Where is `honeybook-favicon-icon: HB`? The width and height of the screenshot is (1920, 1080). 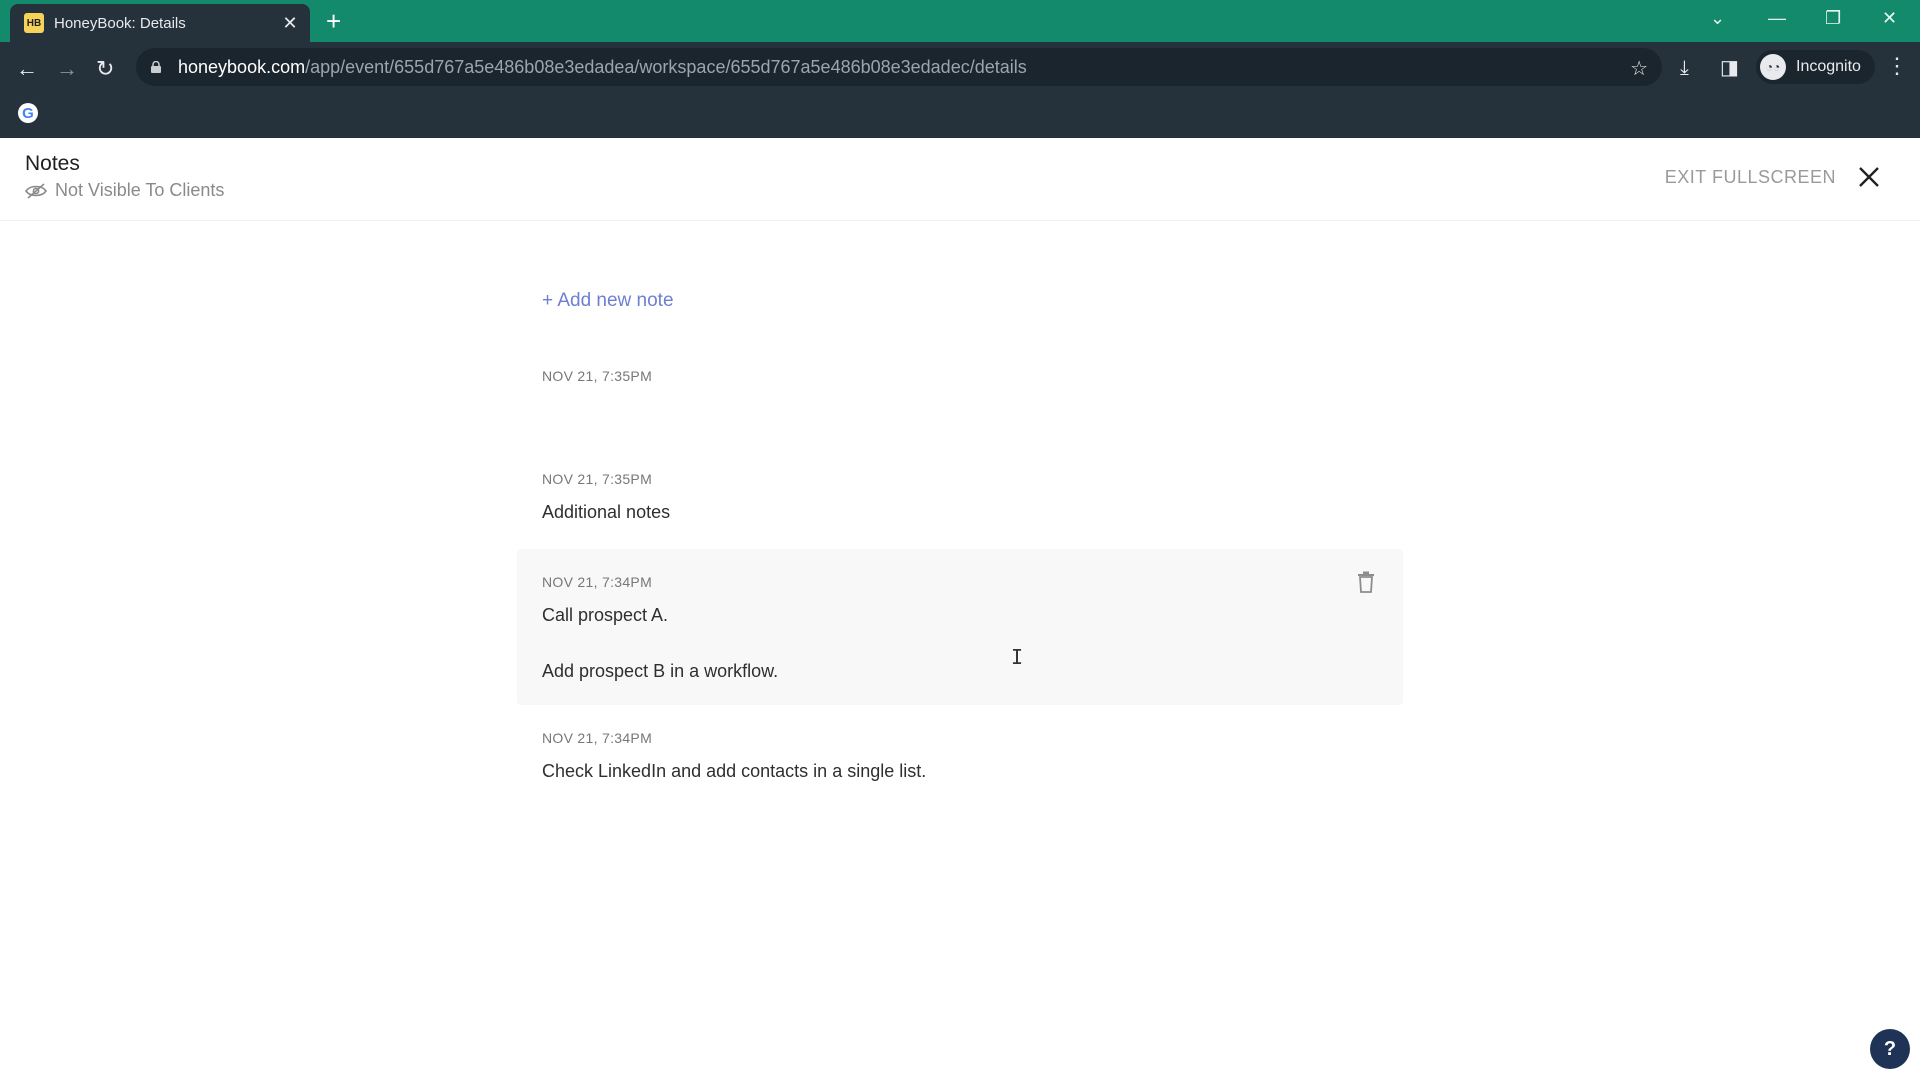 honeybook-favicon-icon: HB is located at coordinates (34, 23).